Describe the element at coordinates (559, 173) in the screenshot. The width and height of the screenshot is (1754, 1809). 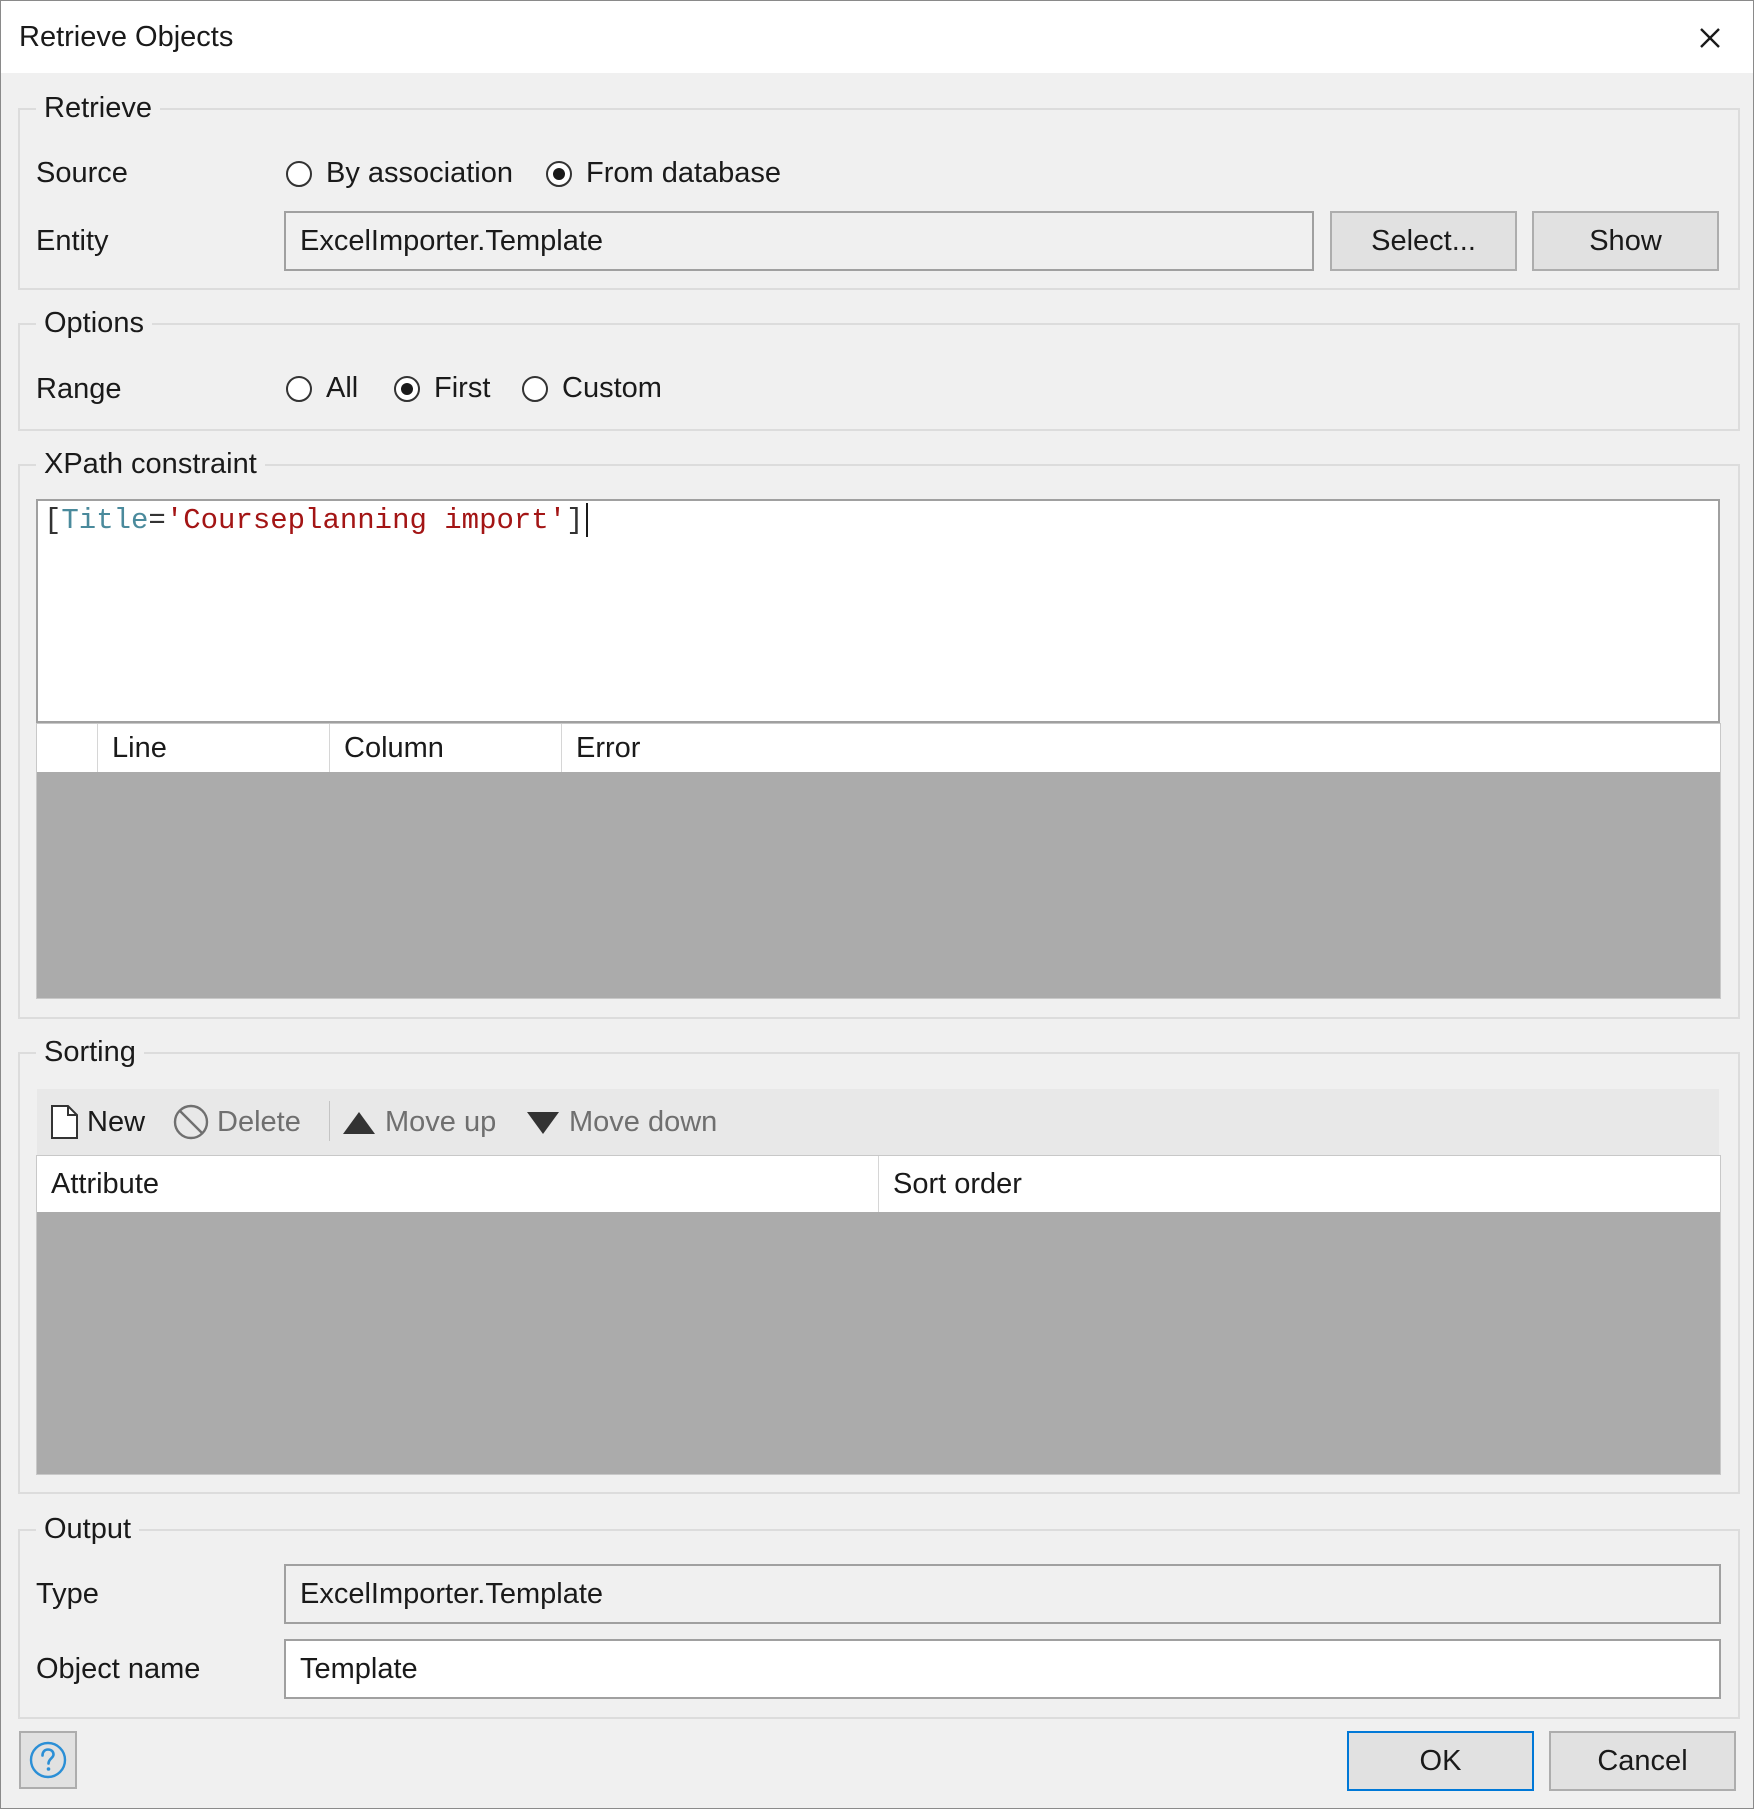
I see `radio-from-database-circle` at that location.